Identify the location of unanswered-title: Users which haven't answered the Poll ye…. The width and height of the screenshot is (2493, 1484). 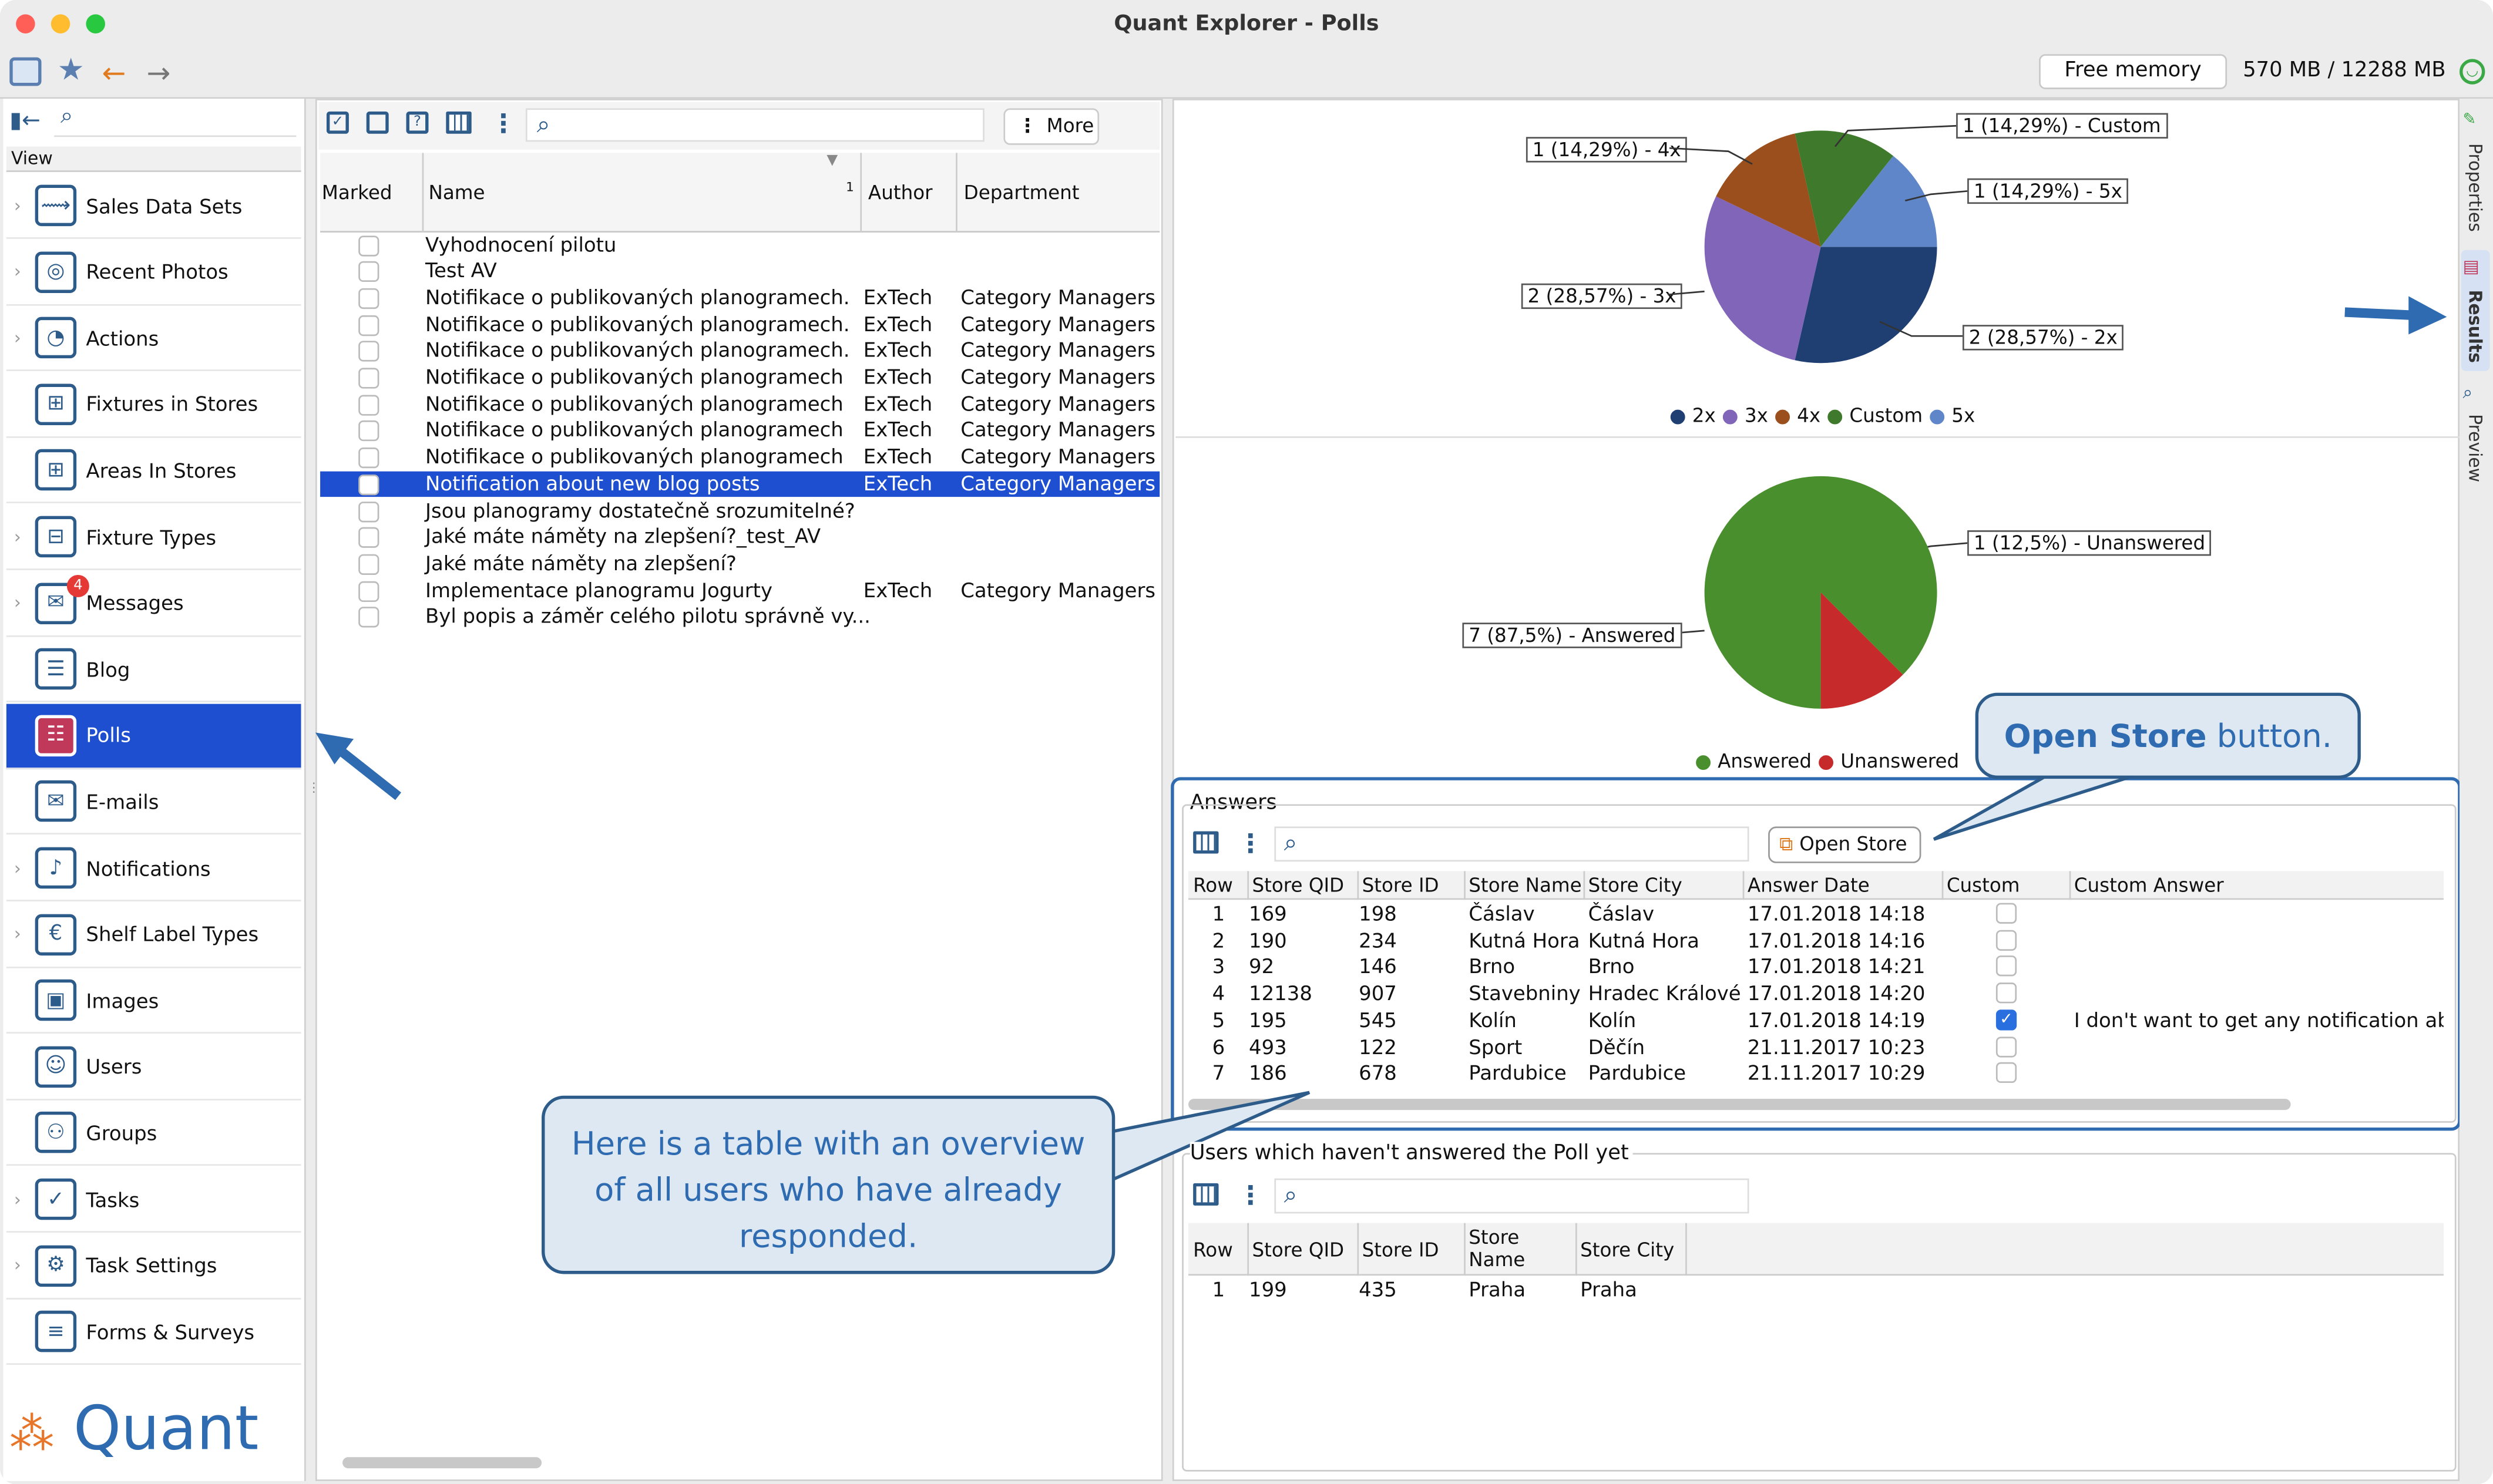
(1412, 1154).